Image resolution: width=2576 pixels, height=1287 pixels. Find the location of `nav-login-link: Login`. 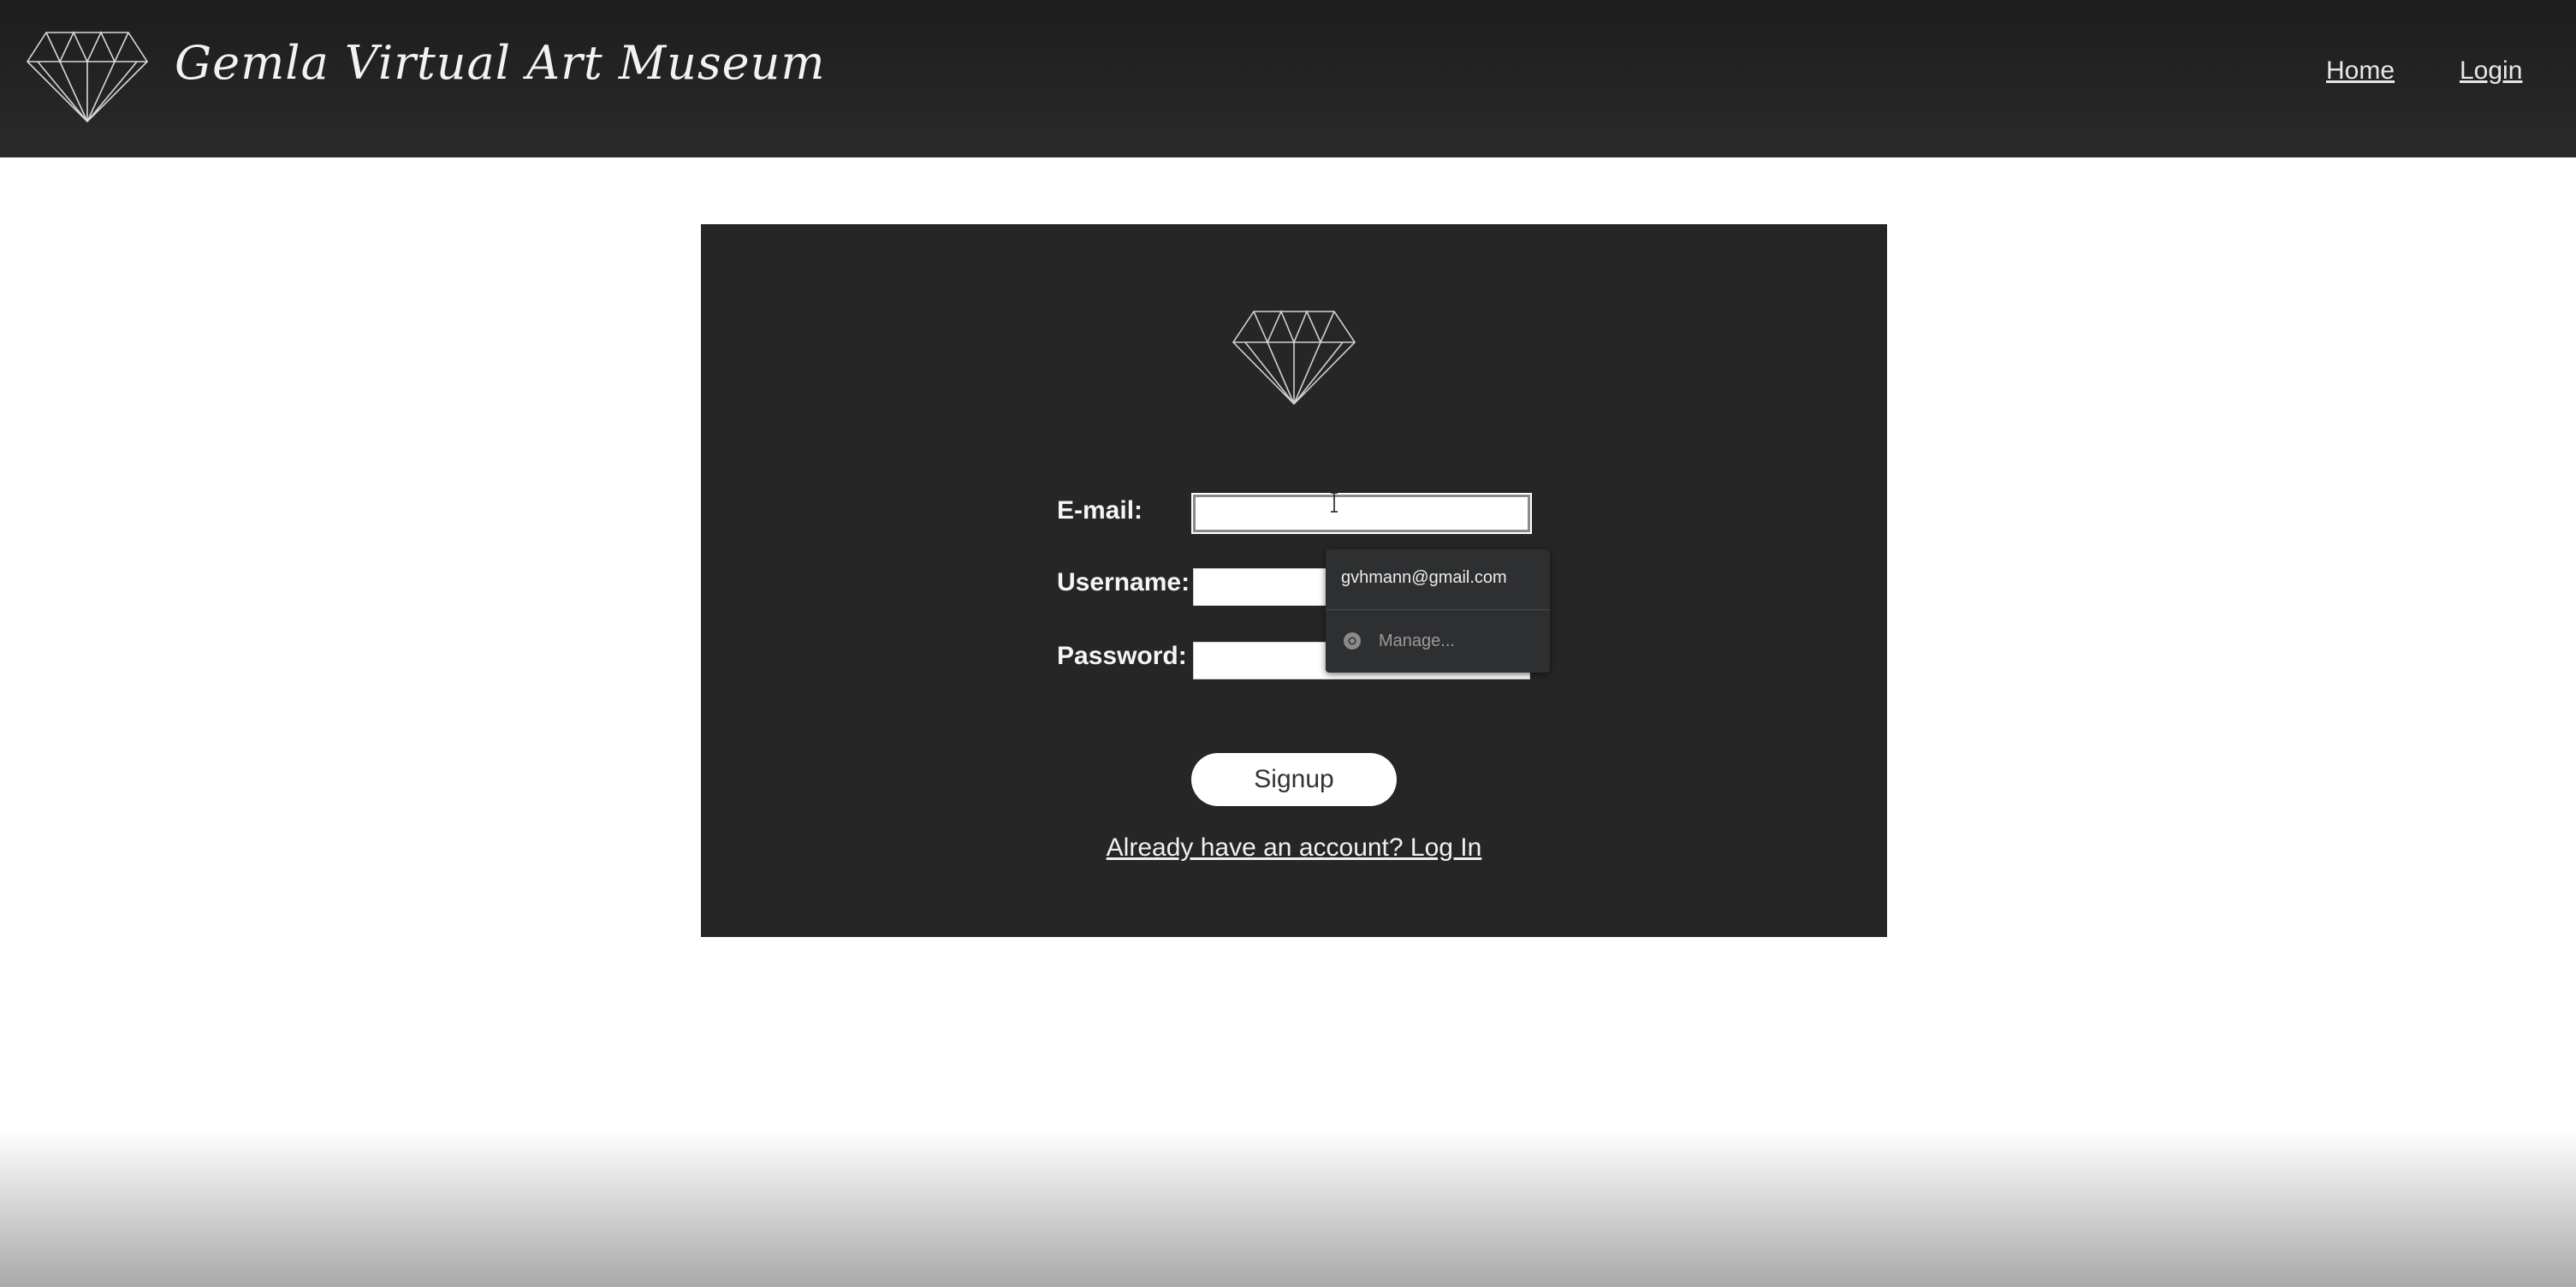

nav-login-link: Login is located at coordinates (2491, 71).